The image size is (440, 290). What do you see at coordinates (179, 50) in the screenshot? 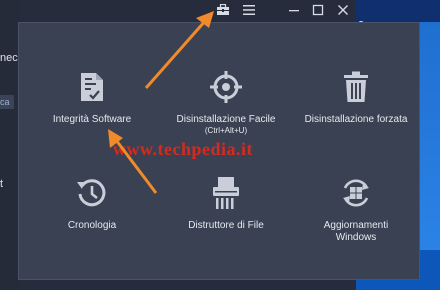
I see `arrow-to-toolbox` at bounding box center [179, 50].